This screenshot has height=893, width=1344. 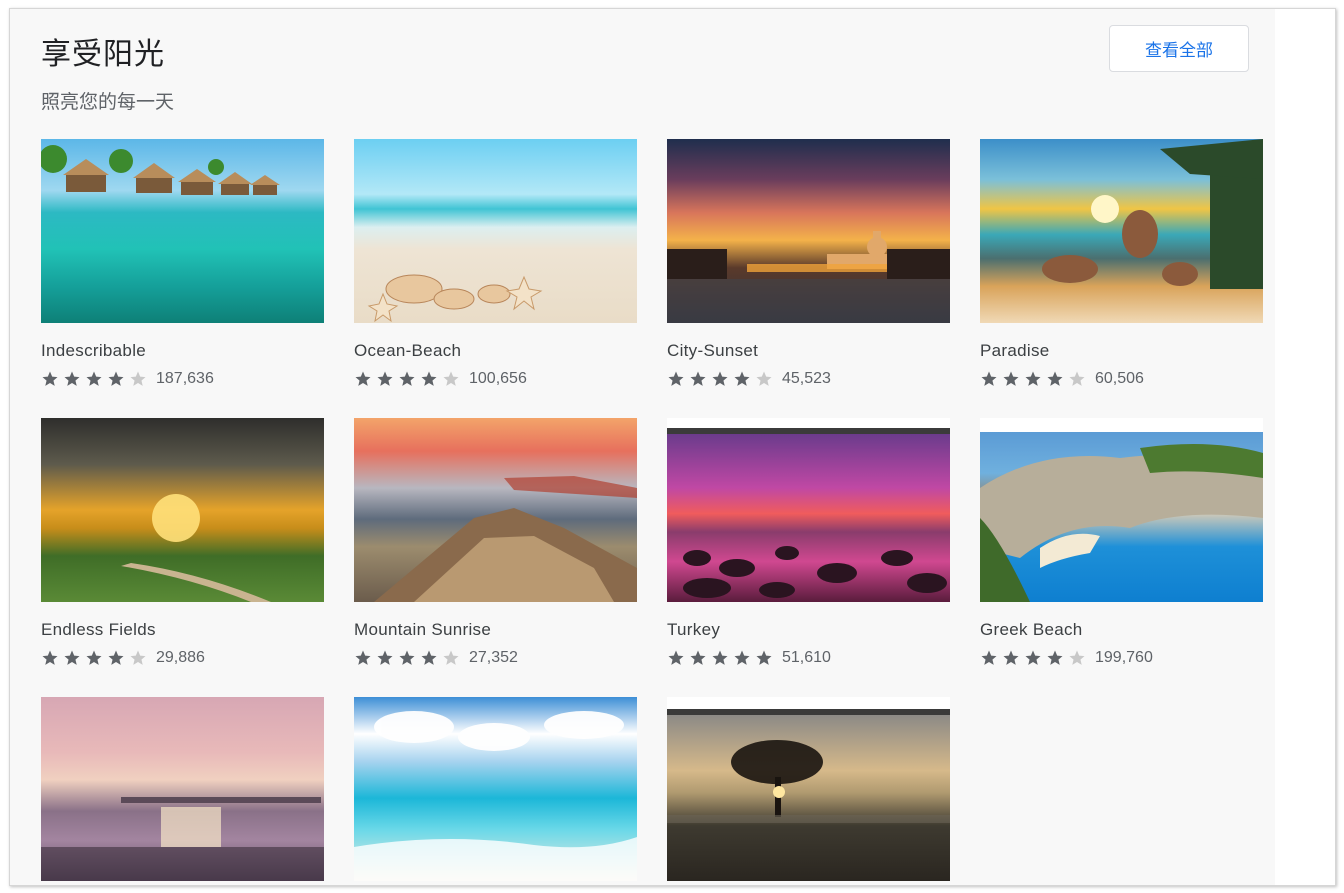 What do you see at coordinates (185, 378) in the screenshot?
I see `rating-count: 187,636` at bounding box center [185, 378].